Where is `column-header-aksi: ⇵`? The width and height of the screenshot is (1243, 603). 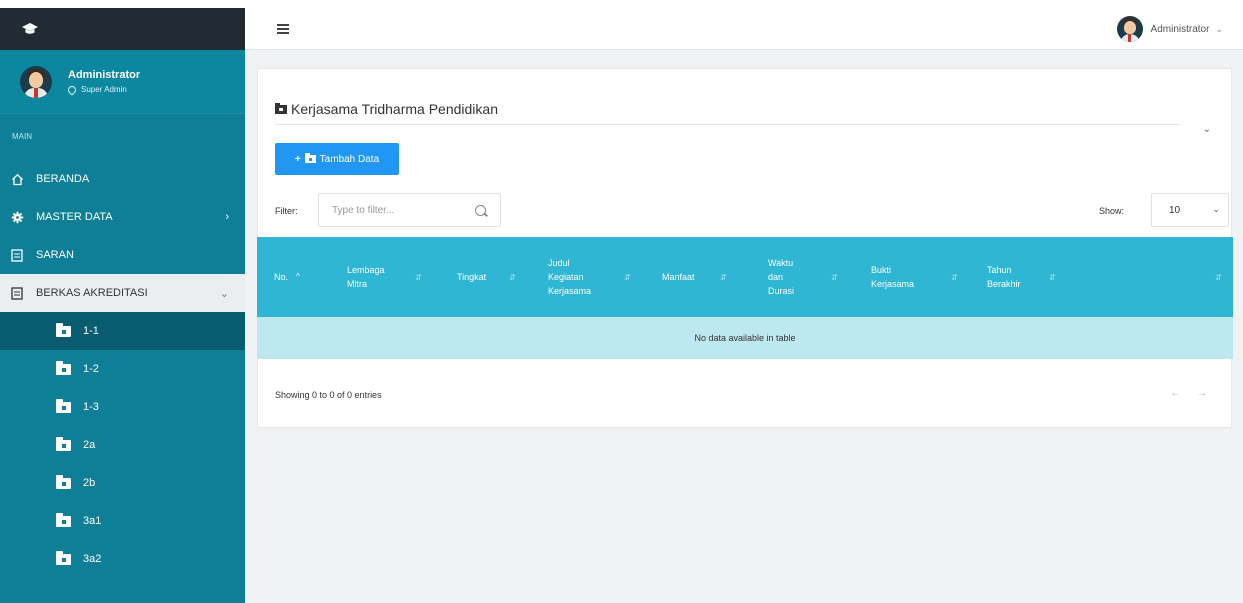 column-header-aksi: ⇵ is located at coordinates (1167, 277).